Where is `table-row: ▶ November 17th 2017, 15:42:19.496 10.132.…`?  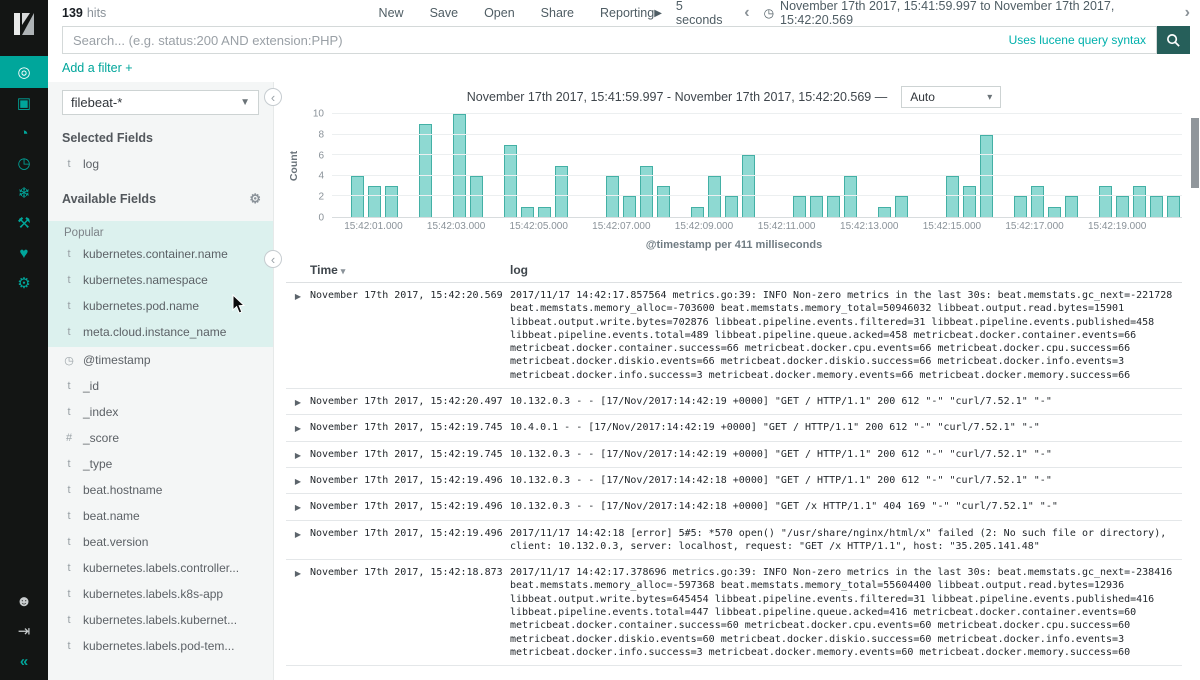
table-row: ▶ November 17th 2017, 15:42:19.496 10.132.… is located at coordinates (734, 507).